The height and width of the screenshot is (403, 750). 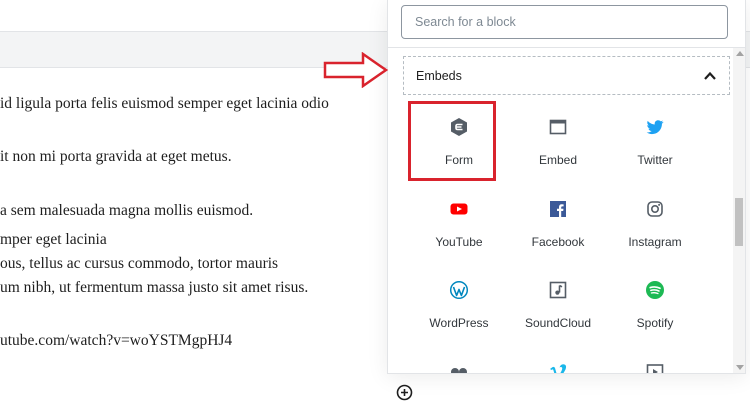 What do you see at coordinates (566, 75) in the screenshot?
I see `embeds-panel-toggle: Embeds` at bounding box center [566, 75].